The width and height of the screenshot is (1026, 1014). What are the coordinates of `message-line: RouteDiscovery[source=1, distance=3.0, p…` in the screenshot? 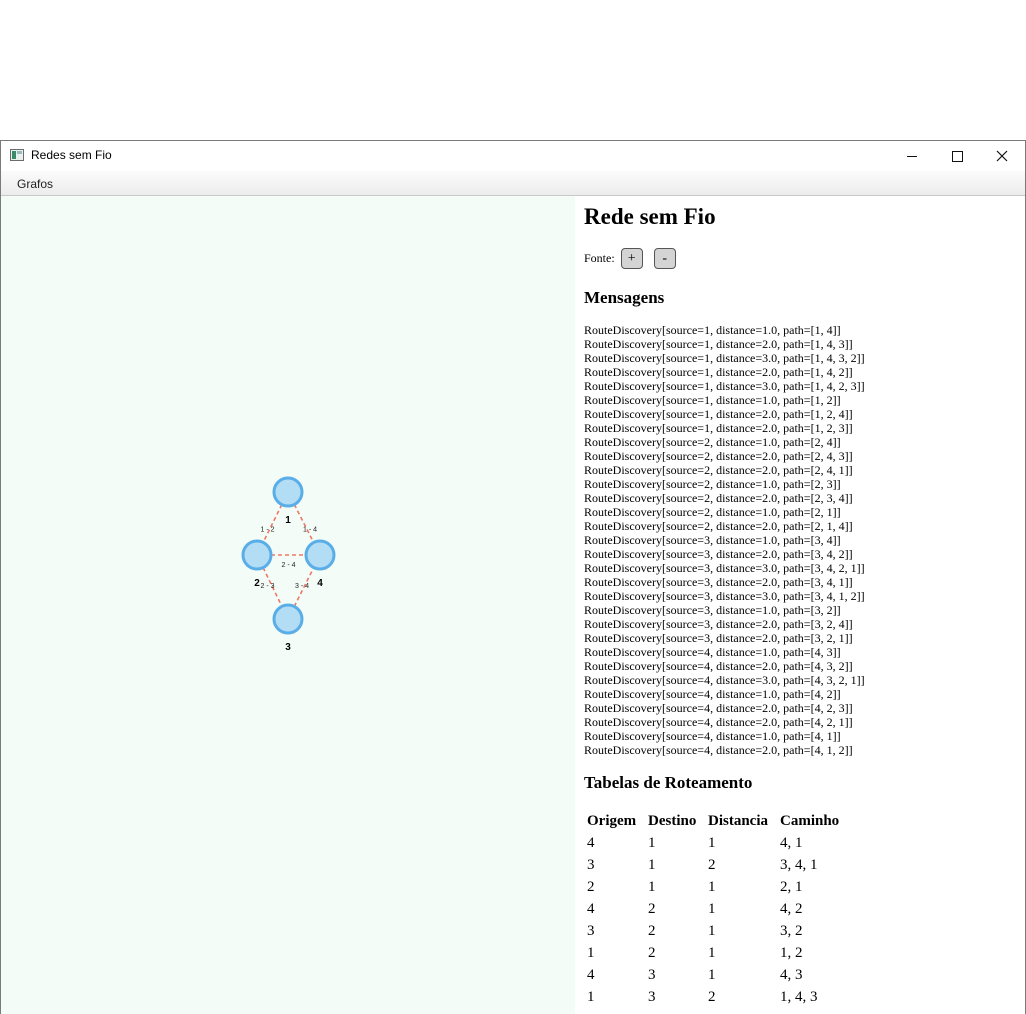 It's located at (724, 358).